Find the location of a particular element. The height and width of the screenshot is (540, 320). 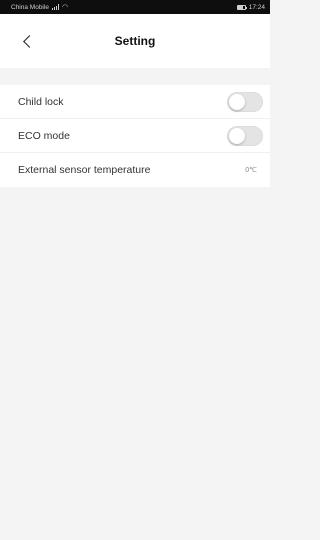

chevron-left-icon is located at coordinates (29, 41).